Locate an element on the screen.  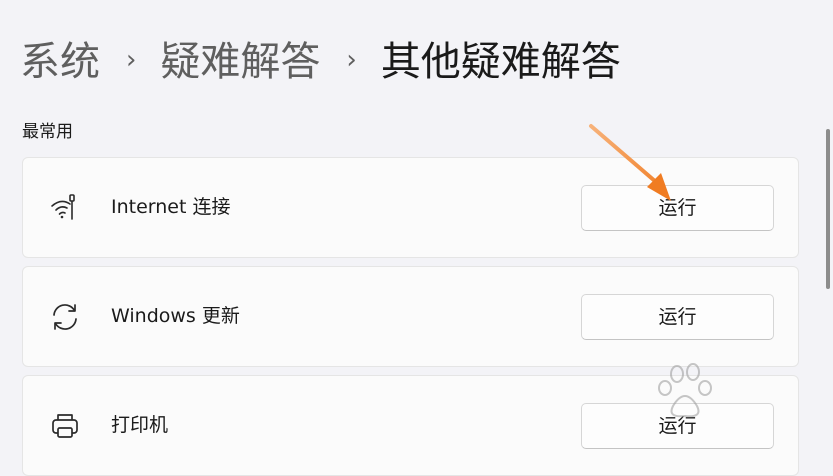
troubleshooter-label: Windows 更新 is located at coordinates (175, 316).